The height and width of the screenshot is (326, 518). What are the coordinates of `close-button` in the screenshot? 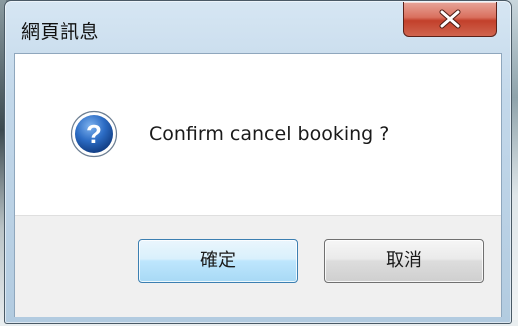 It's located at (450, 19).